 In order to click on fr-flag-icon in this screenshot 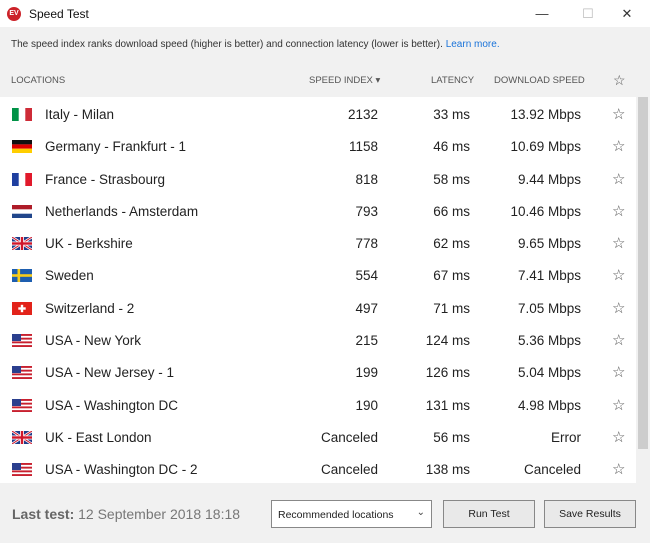, I will do `click(22, 179)`.